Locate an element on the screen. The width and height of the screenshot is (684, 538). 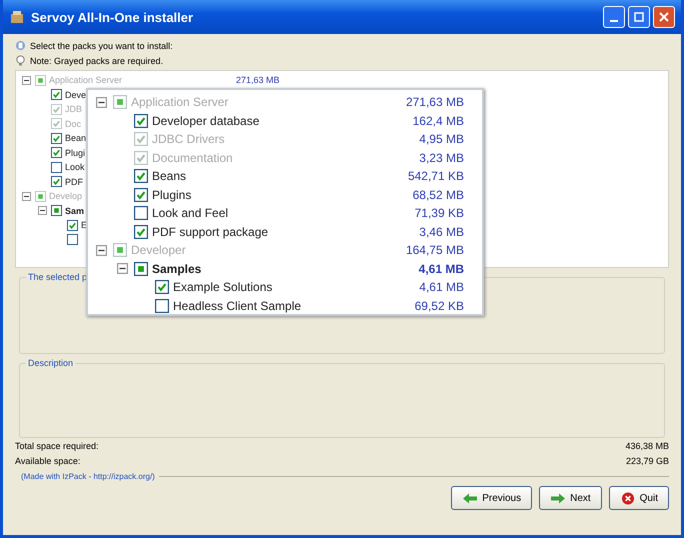
pack-label: JDBC Drivers is located at coordinates (188, 139).